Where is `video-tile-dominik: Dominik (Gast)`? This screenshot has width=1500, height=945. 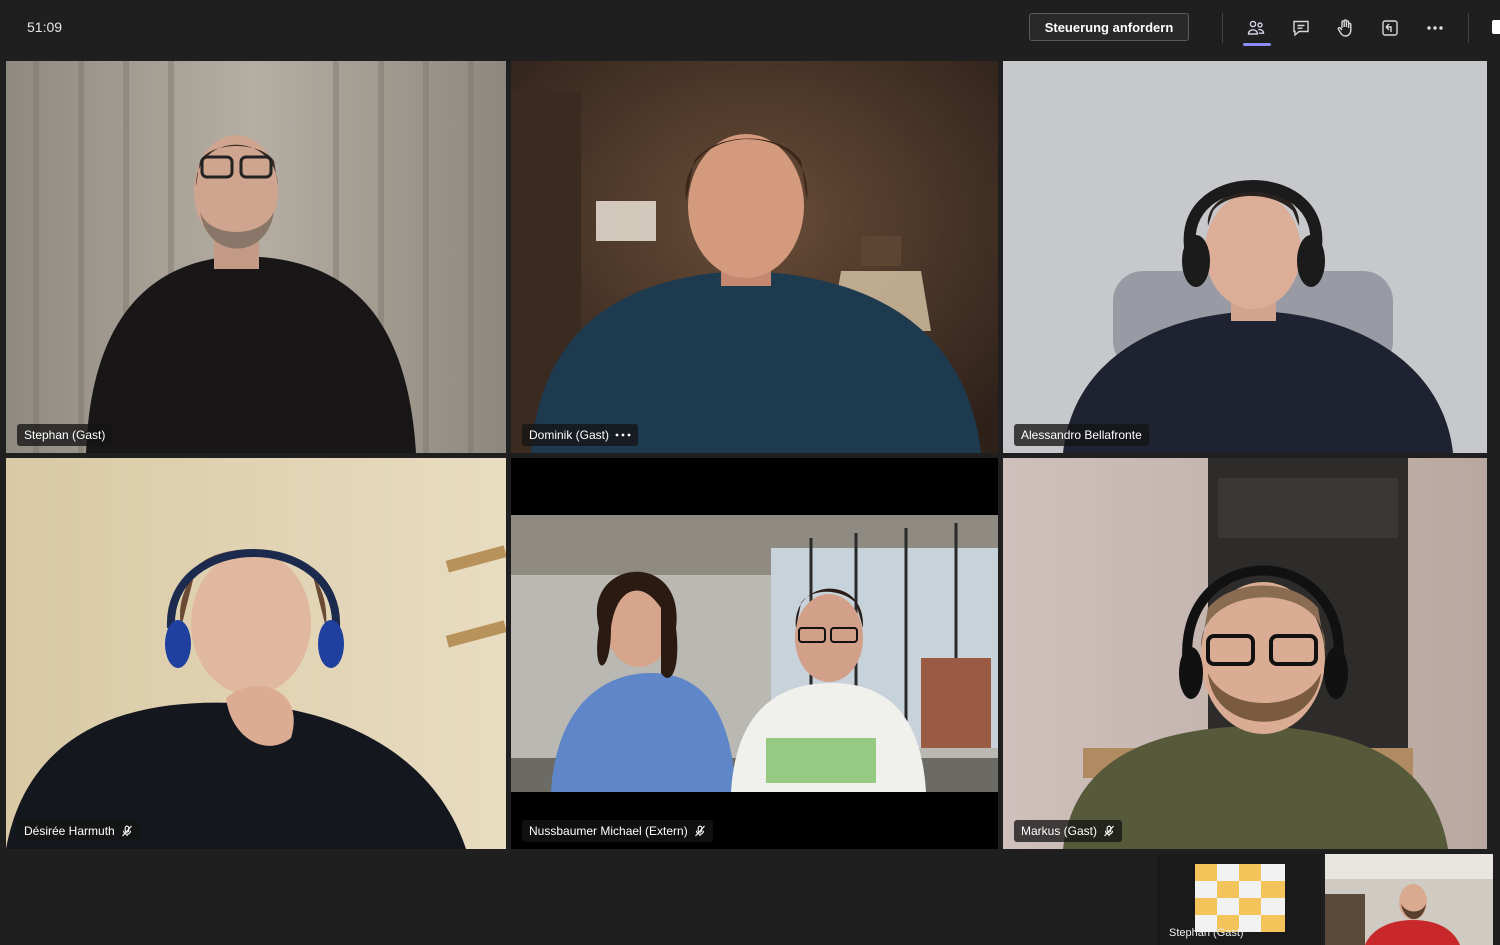 video-tile-dominik: Dominik (Gast) is located at coordinates (754, 257).